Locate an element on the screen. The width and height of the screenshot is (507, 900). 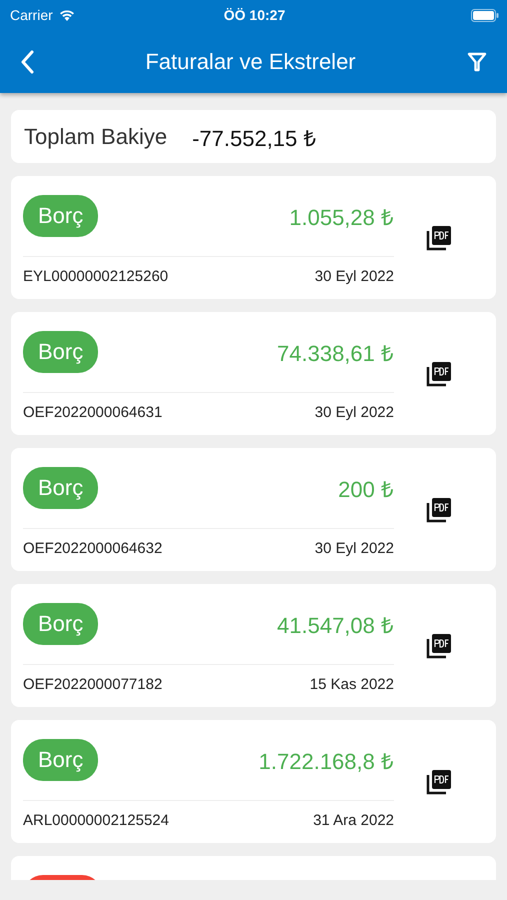
invoice-card: Borç 200 ₺ OEF2022000064632 30 Eyl 2022 is located at coordinates (253, 509).